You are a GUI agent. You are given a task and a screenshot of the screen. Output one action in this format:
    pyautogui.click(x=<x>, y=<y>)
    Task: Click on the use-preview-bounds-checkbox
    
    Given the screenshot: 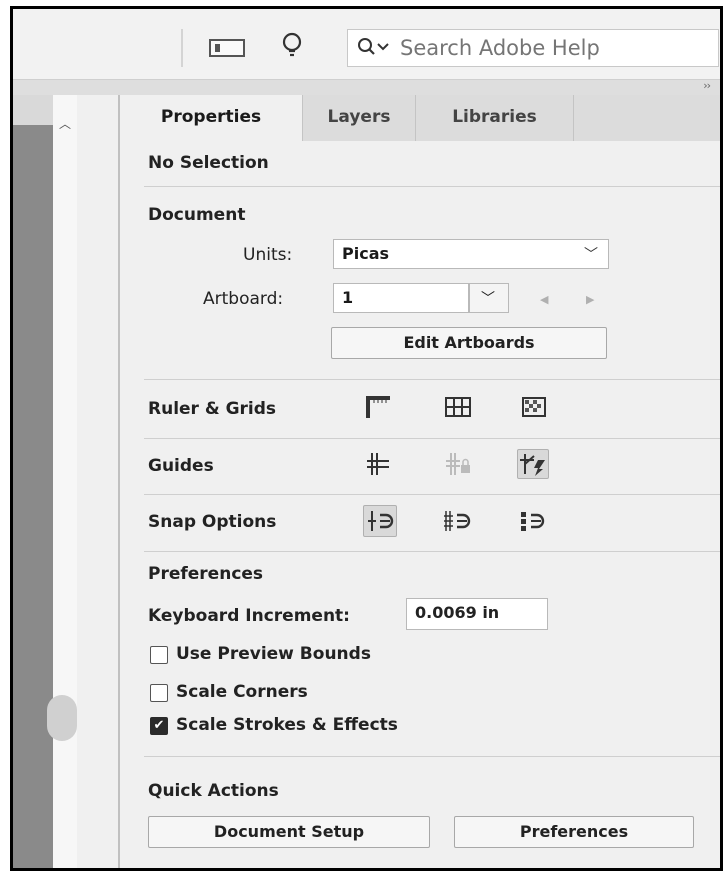 What is the action you would take?
    pyautogui.click(x=159, y=655)
    